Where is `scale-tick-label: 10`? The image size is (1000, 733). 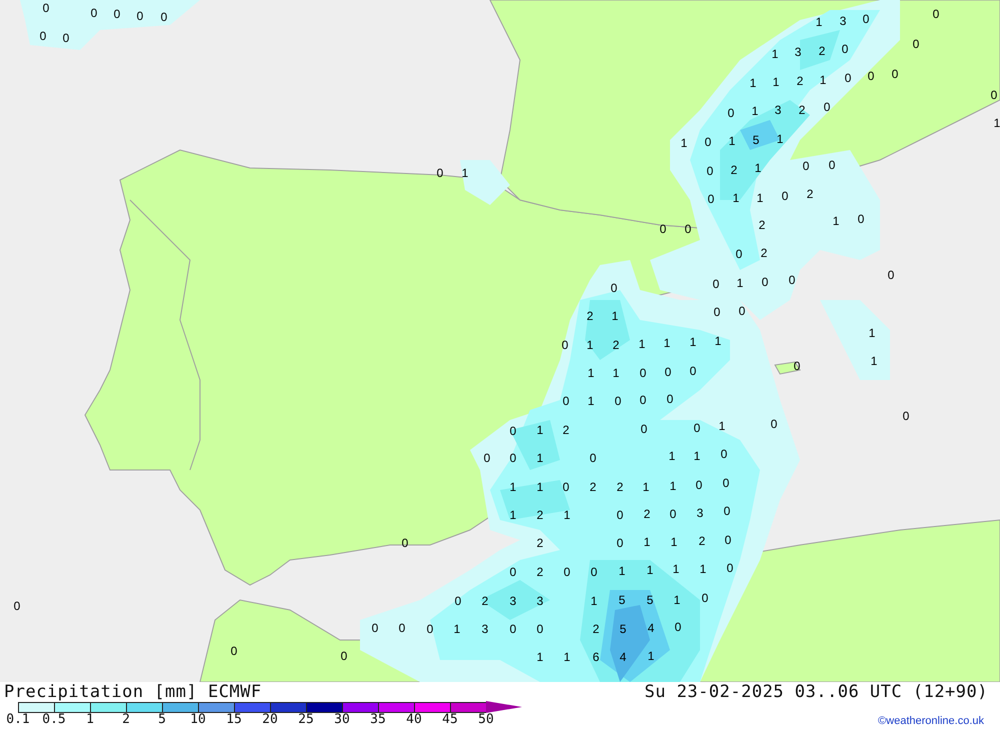
scale-tick-label: 10 is located at coordinates (198, 720).